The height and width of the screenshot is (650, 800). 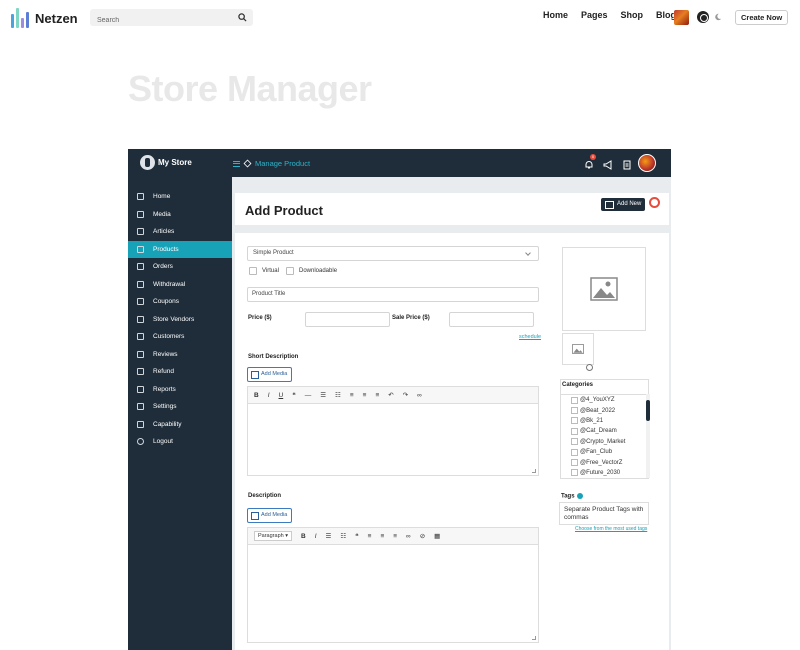 I want to click on sidebar-item-products: Products, so click(x=180, y=249).